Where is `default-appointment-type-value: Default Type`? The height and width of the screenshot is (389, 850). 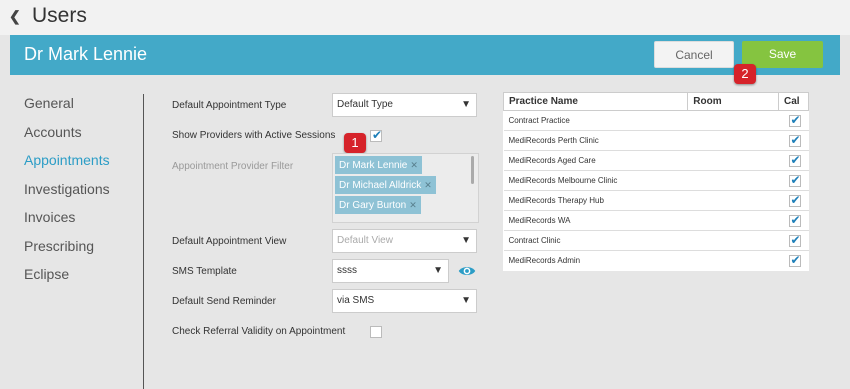
default-appointment-type-value: Default Type is located at coordinates (365, 104).